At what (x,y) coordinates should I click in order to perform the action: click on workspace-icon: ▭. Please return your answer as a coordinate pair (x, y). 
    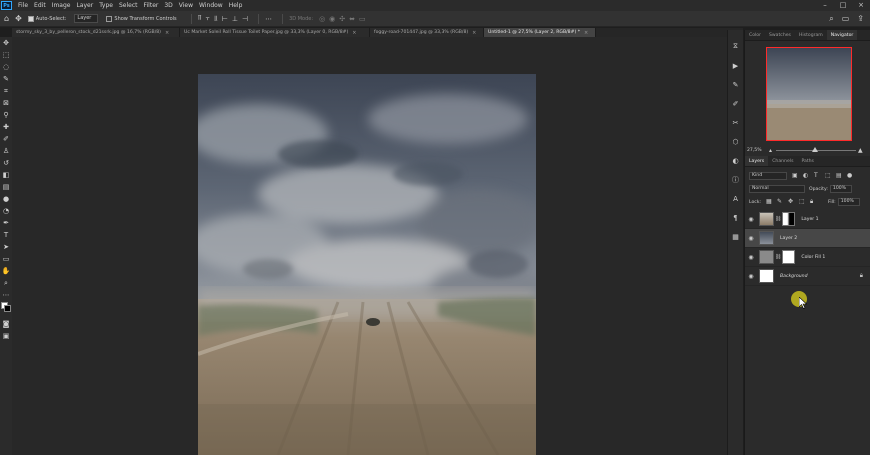
    Looking at the image, I should click on (846, 19).